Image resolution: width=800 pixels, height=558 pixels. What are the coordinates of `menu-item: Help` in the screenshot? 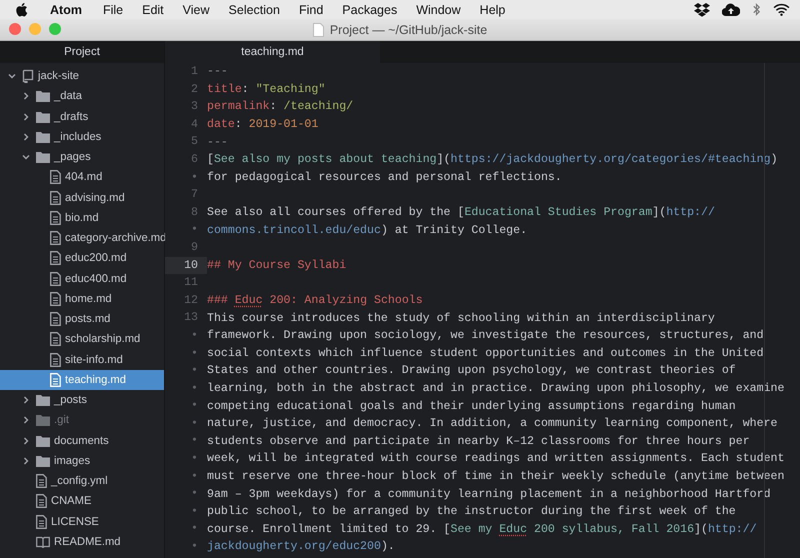 It's located at (493, 9).